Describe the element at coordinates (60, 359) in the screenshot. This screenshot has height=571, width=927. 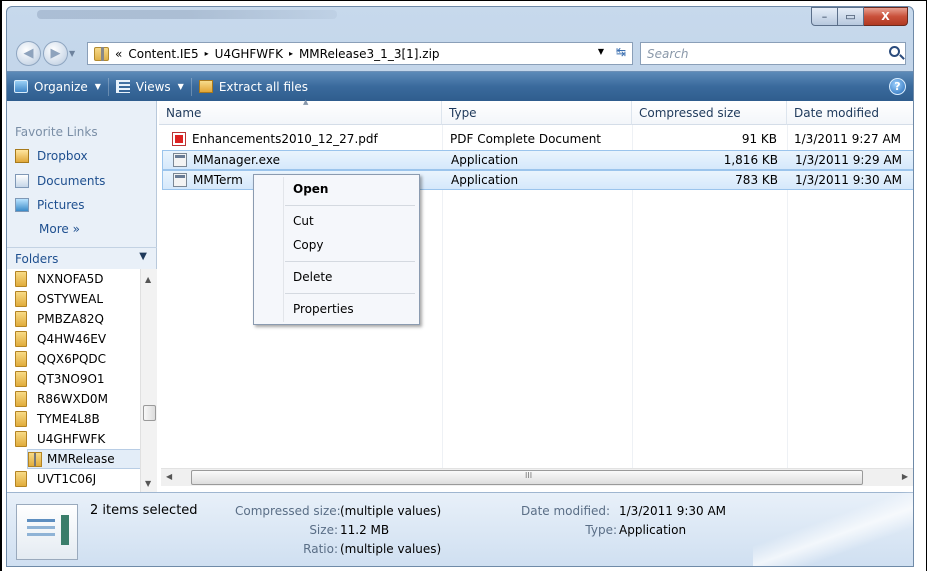
I see `tree-item: QQX6PQDC` at that location.